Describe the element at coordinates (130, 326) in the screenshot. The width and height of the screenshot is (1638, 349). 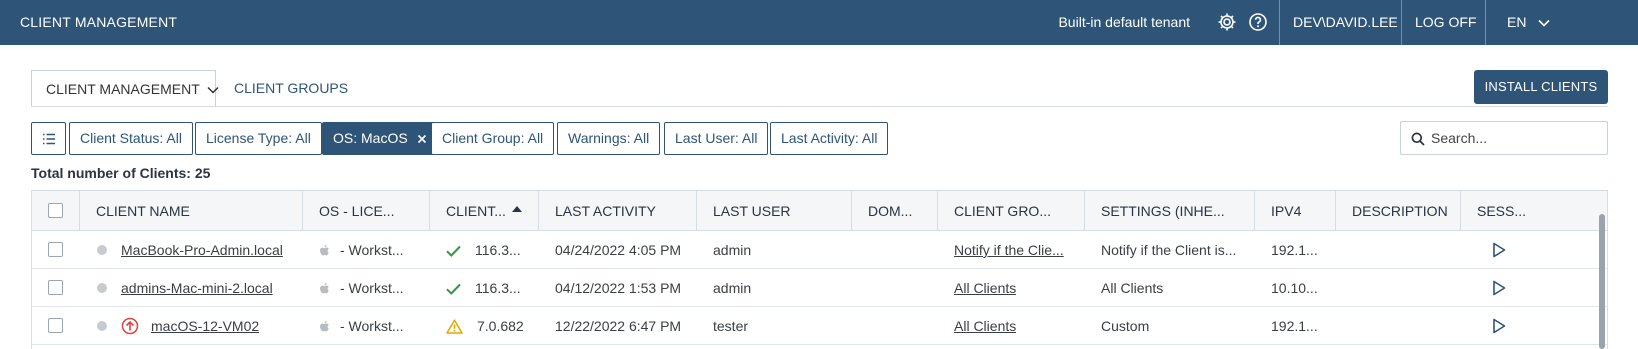
I see `update-required-icon` at that location.